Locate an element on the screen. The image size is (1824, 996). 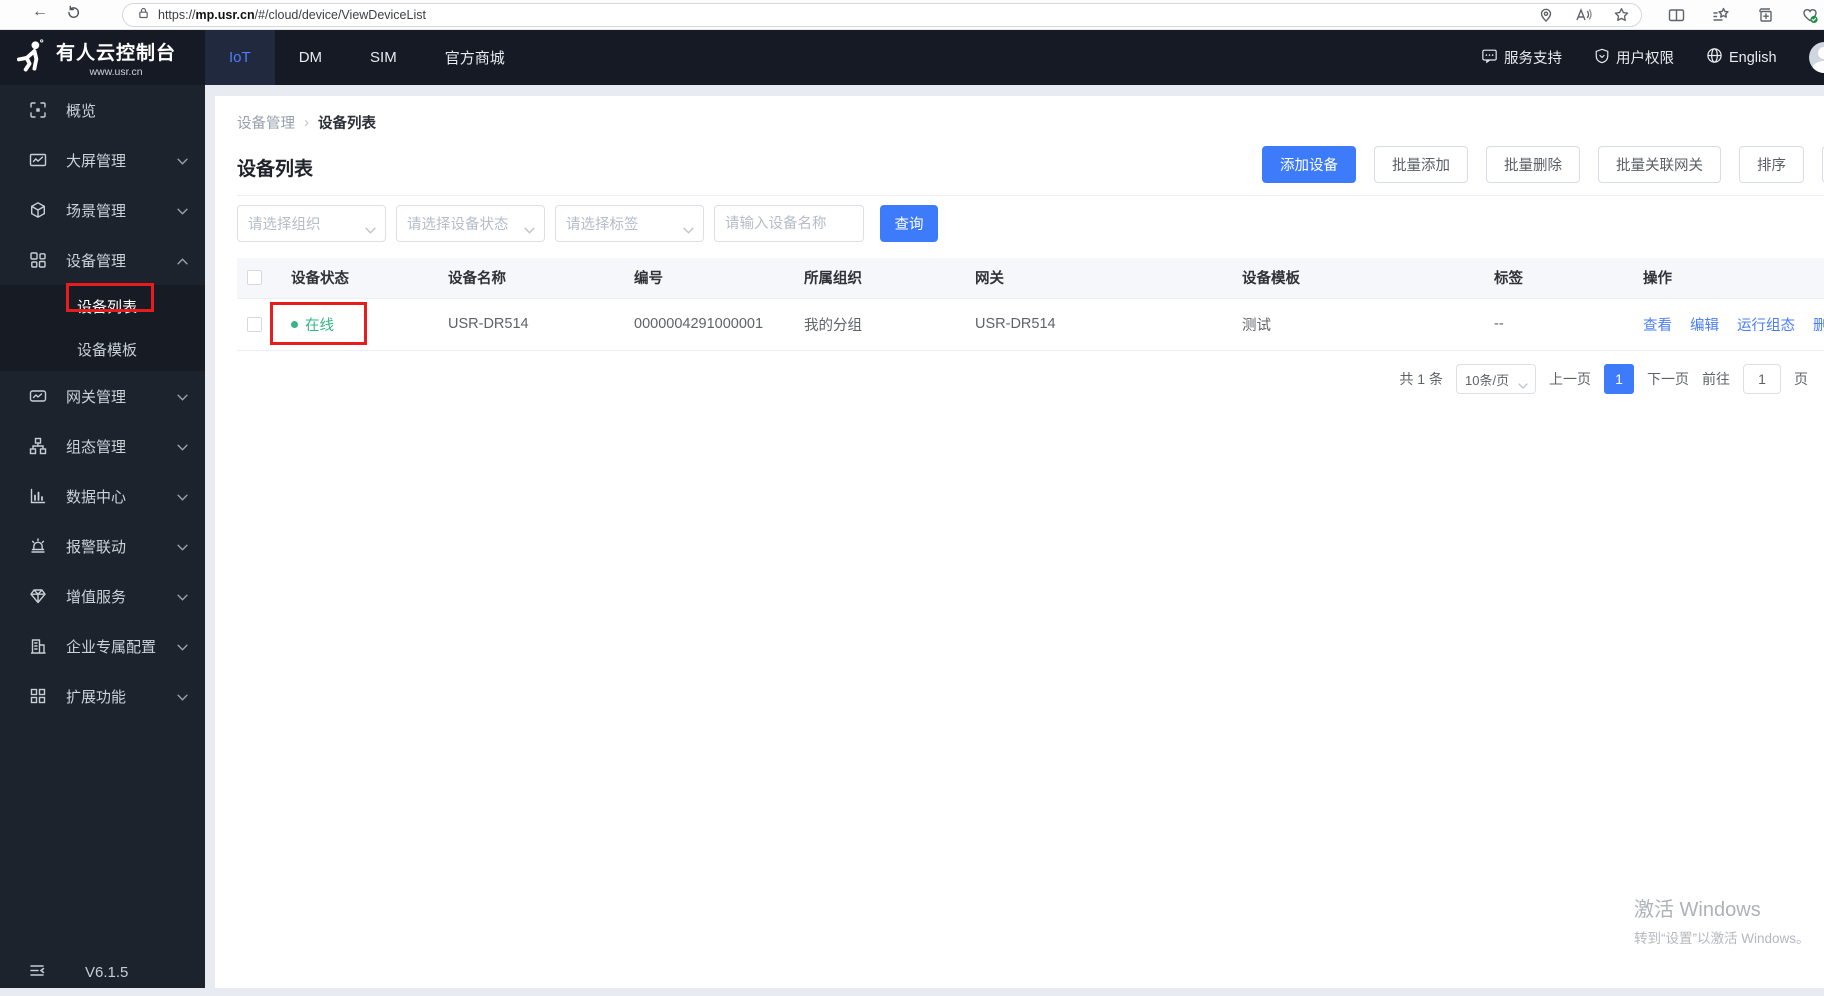
page-unit-label: 页 is located at coordinates (1801, 379).